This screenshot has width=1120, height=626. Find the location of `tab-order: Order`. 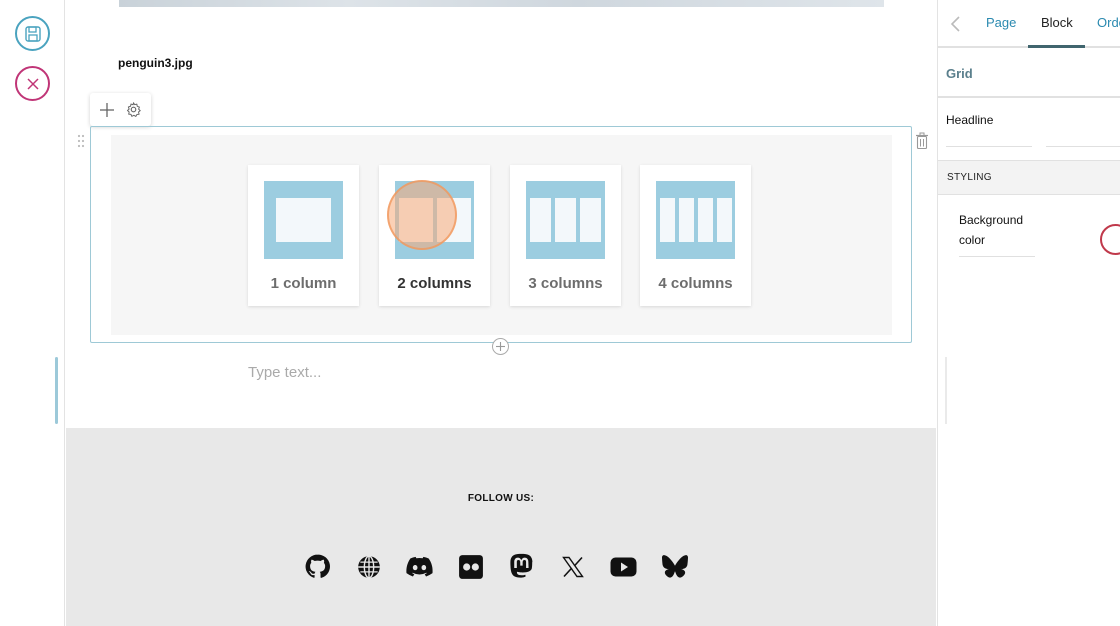

tab-order: Order is located at coordinates (1108, 22).